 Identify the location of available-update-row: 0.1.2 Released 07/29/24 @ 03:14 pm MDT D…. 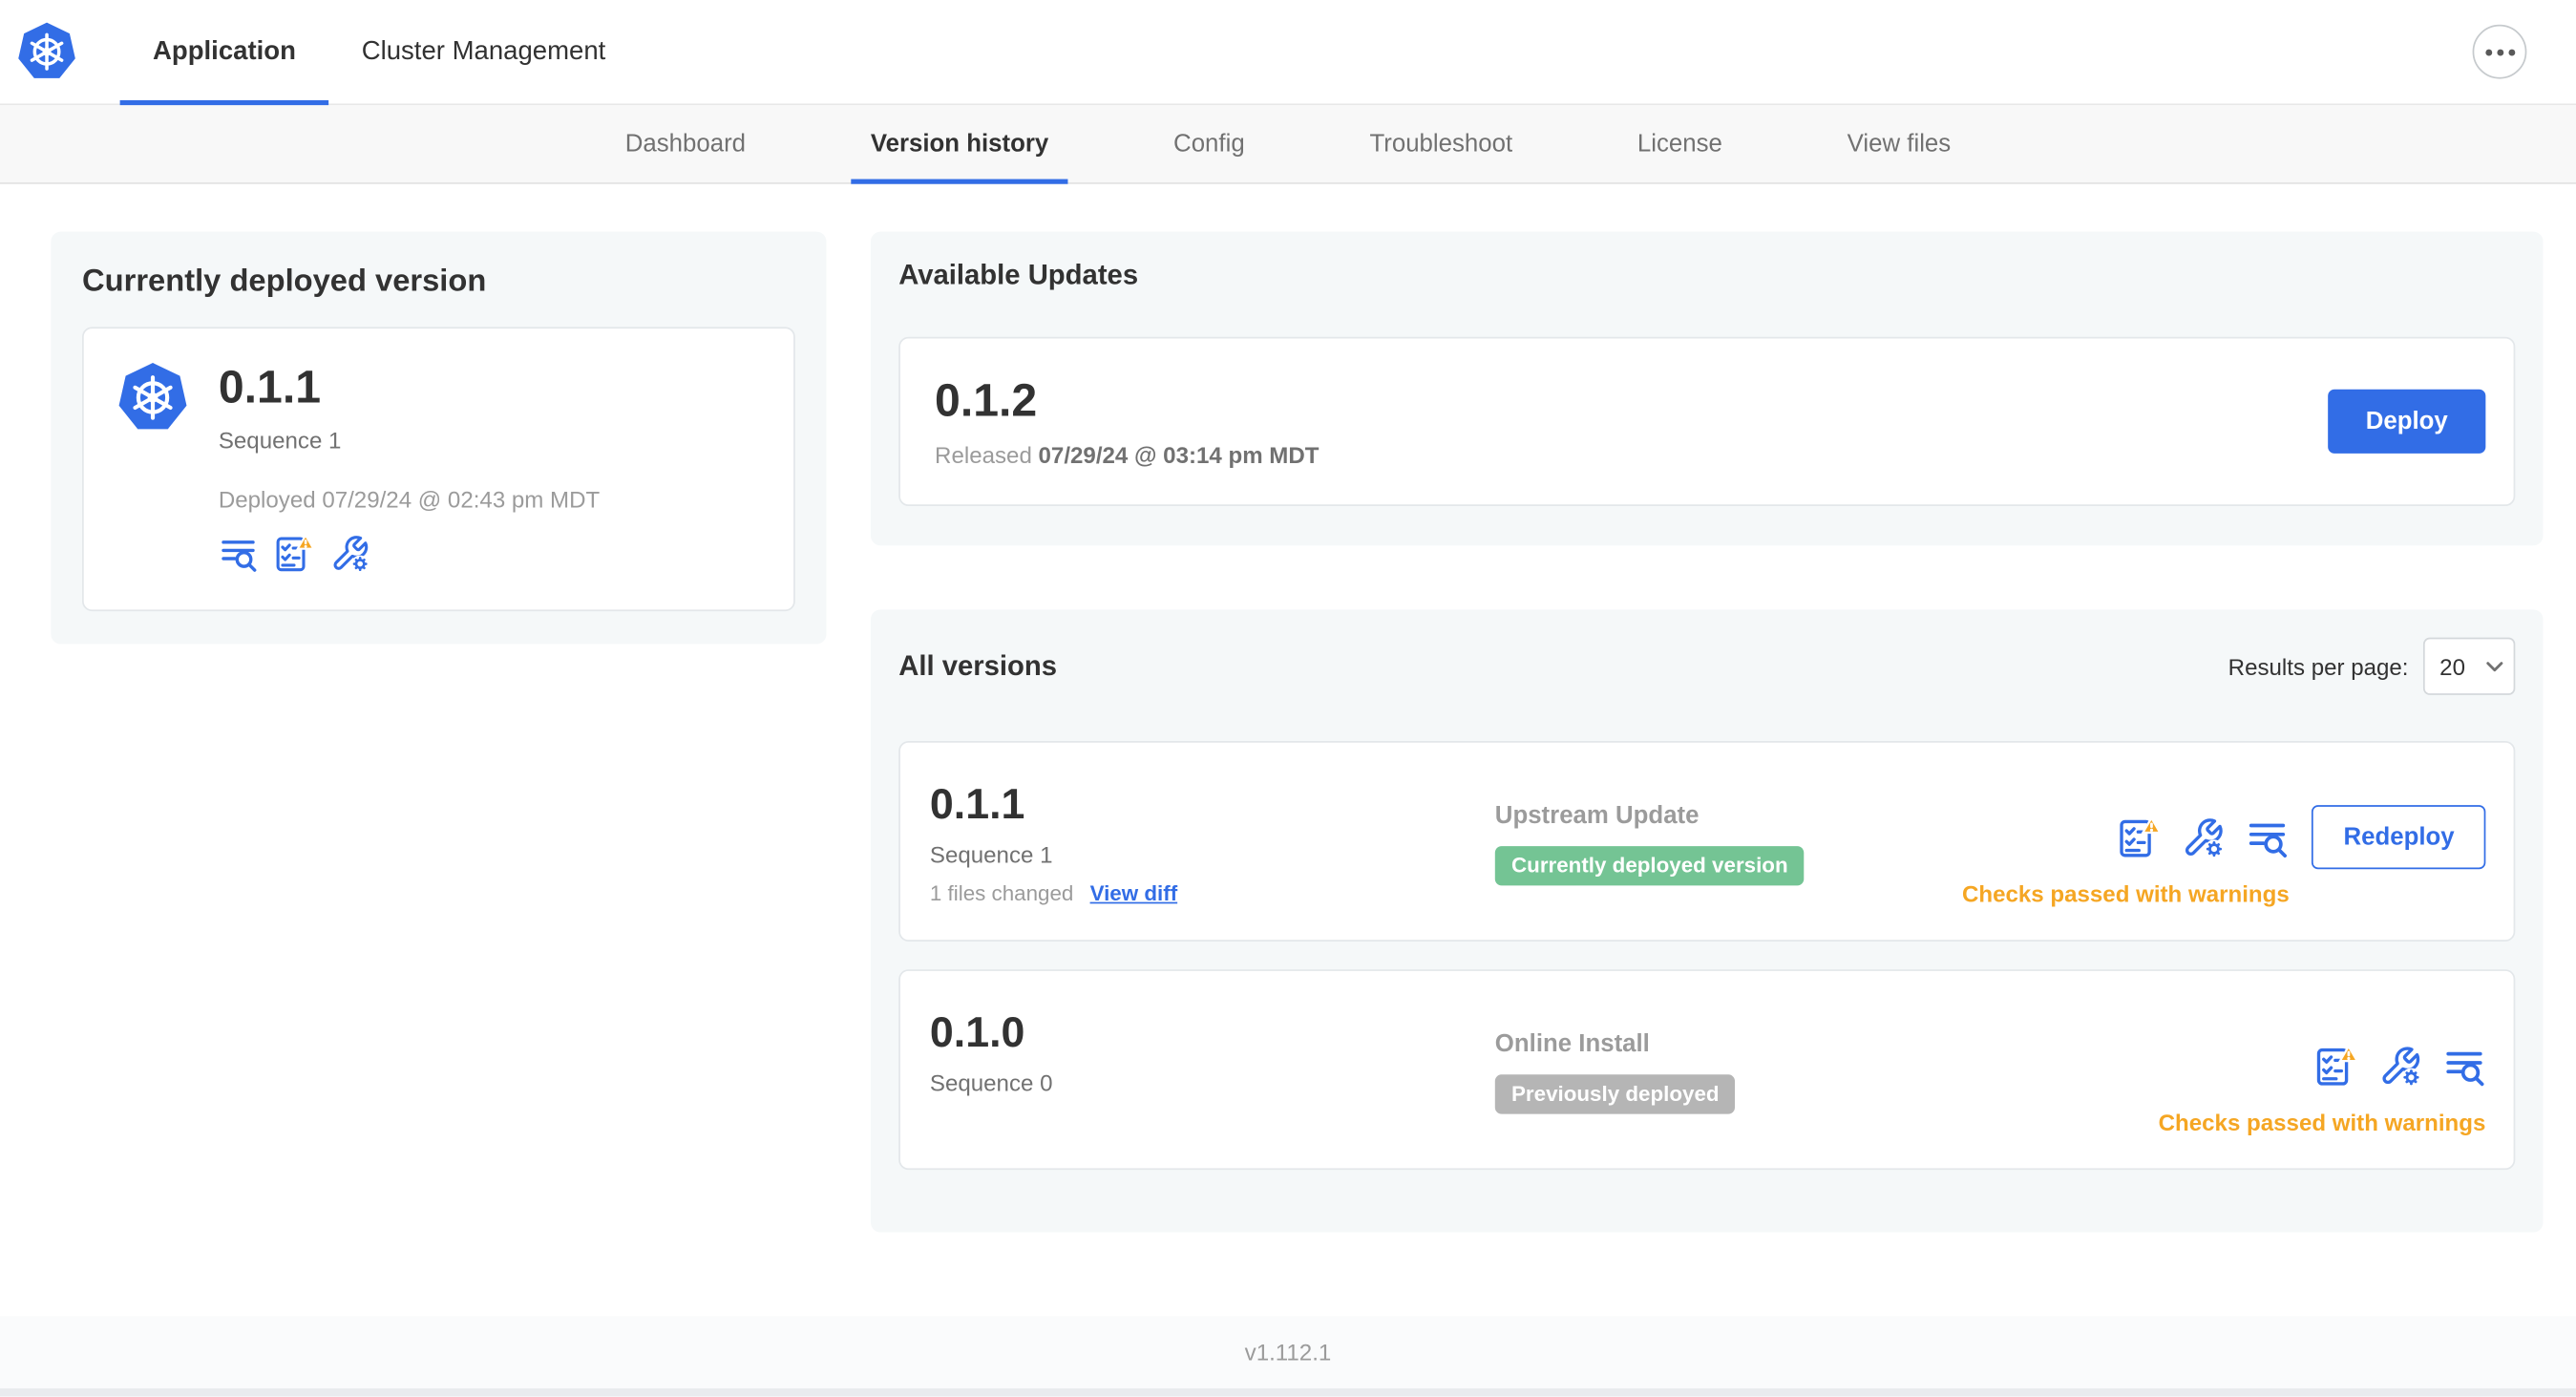
(1707, 421).